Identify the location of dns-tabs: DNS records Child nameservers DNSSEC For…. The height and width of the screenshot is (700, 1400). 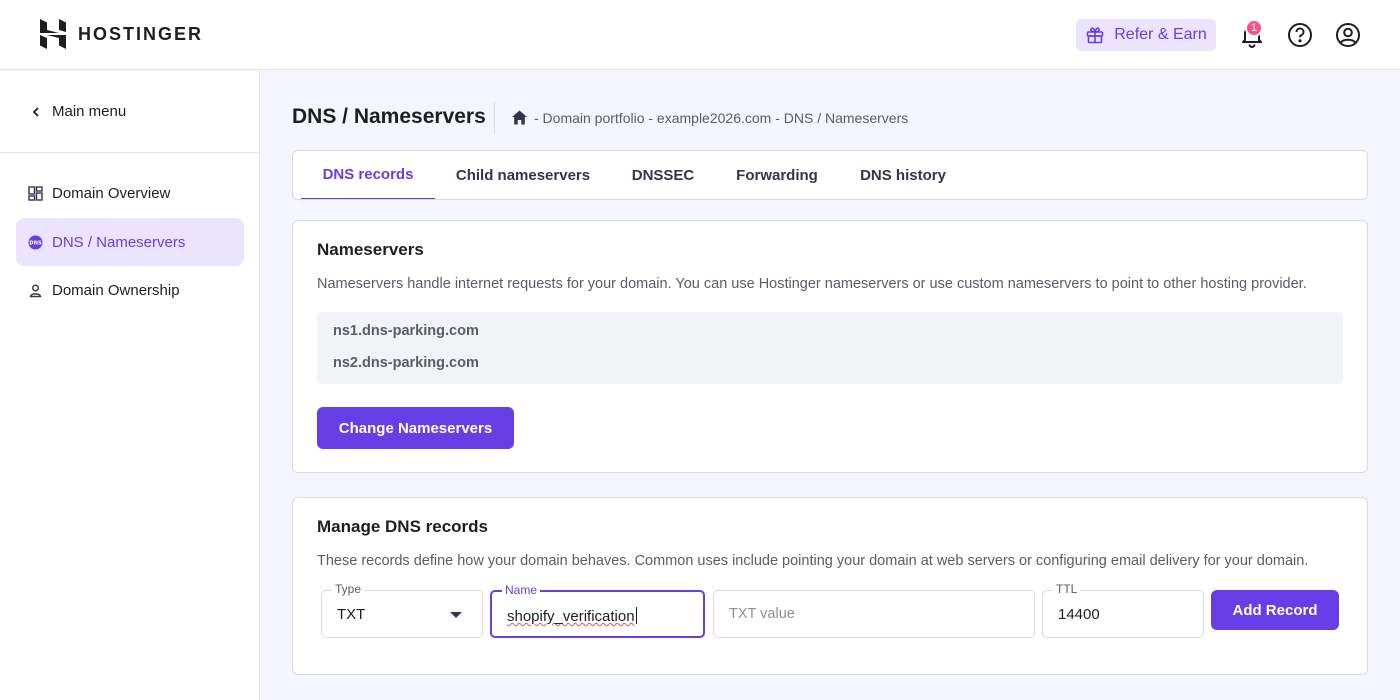
(830, 175).